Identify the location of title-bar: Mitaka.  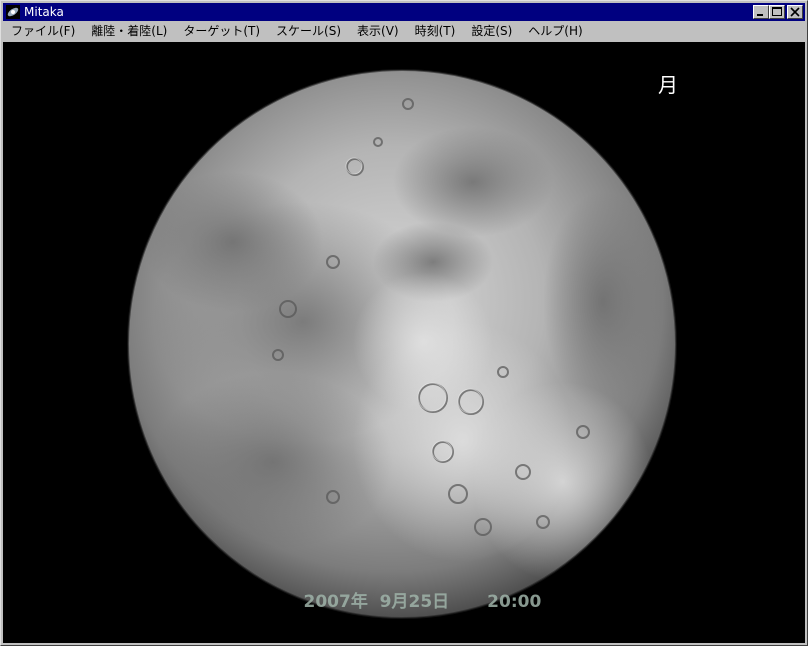
(404, 12).